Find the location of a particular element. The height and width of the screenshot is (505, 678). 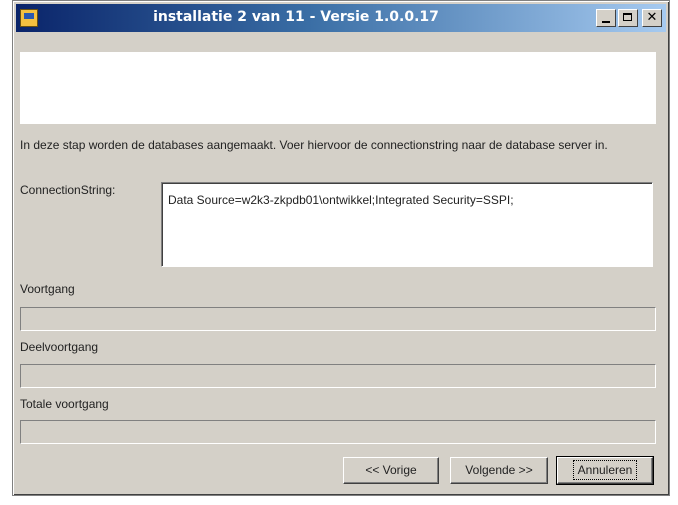

cancel-button: Annuleren is located at coordinates (605, 470).